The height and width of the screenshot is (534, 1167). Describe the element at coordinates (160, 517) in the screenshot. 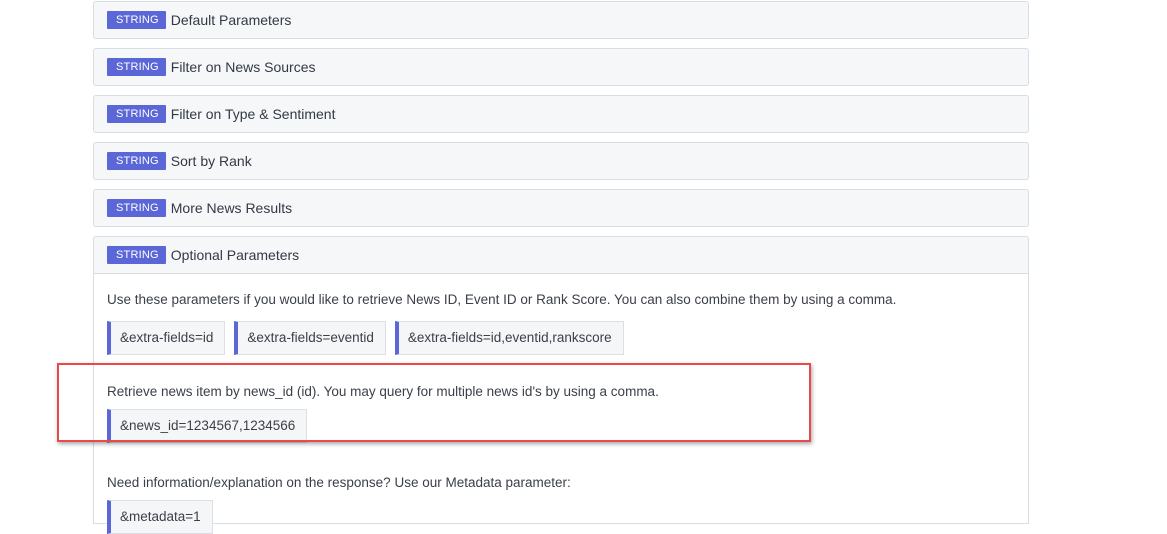

I see `code-metadata: &metadata=1` at that location.